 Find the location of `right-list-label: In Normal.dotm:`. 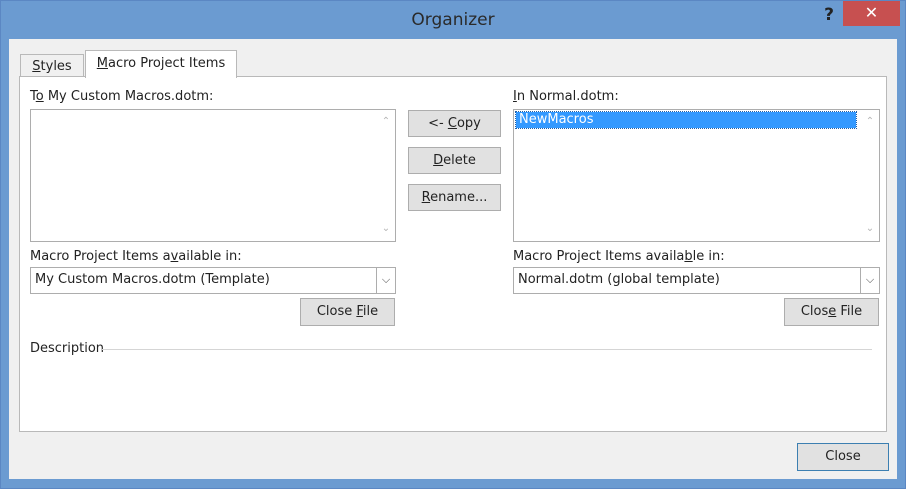

right-list-label: In Normal.dotm: is located at coordinates (566, 96).